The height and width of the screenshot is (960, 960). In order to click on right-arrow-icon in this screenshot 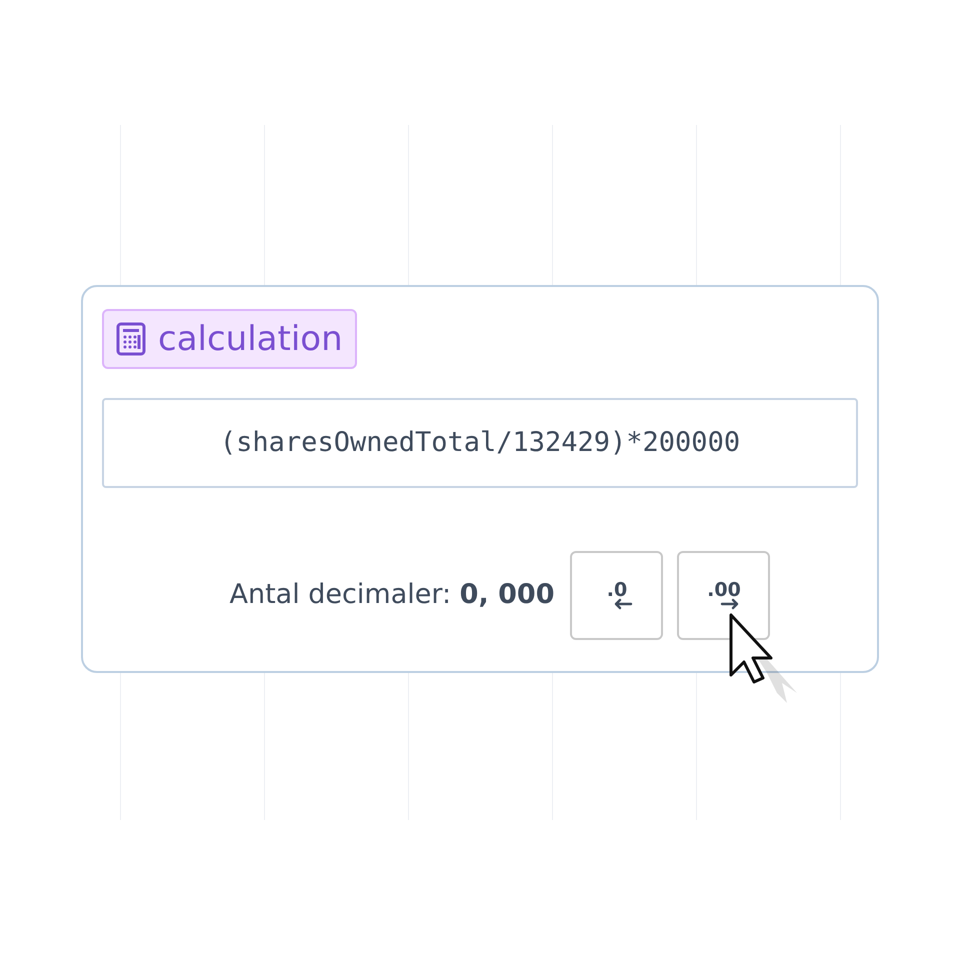, I will do `click(730, 604)`.